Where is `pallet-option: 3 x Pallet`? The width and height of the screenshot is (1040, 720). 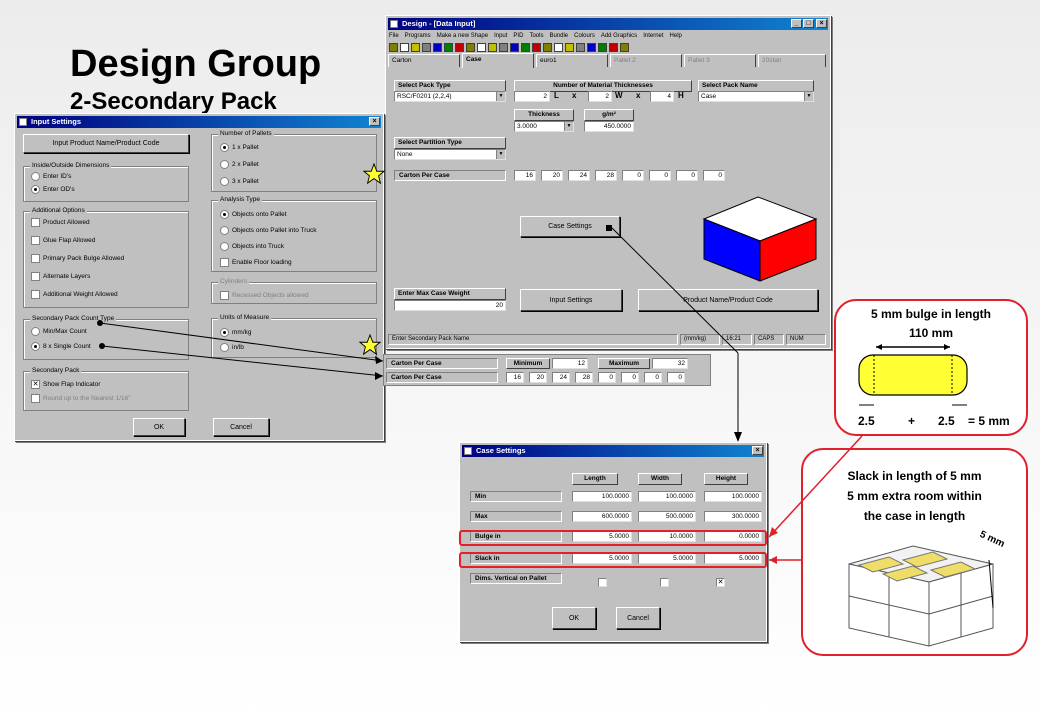 pallet-option: 3 x Pallet is located at coordinates (239, 181).